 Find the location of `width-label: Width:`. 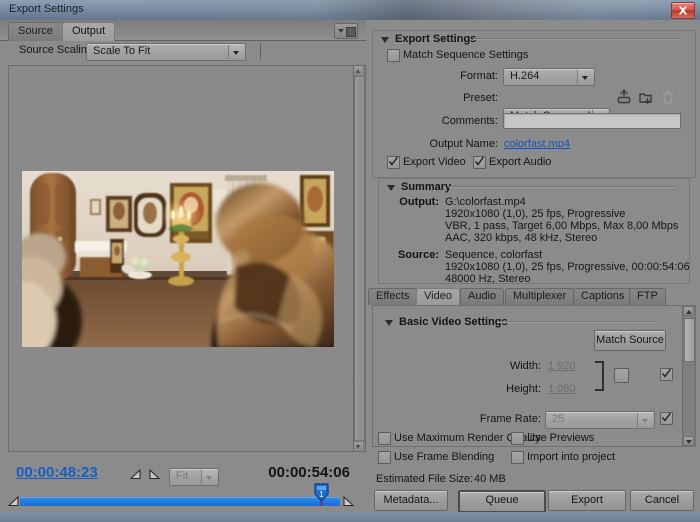

width-label: Width: is located at coordinates (525, 366).